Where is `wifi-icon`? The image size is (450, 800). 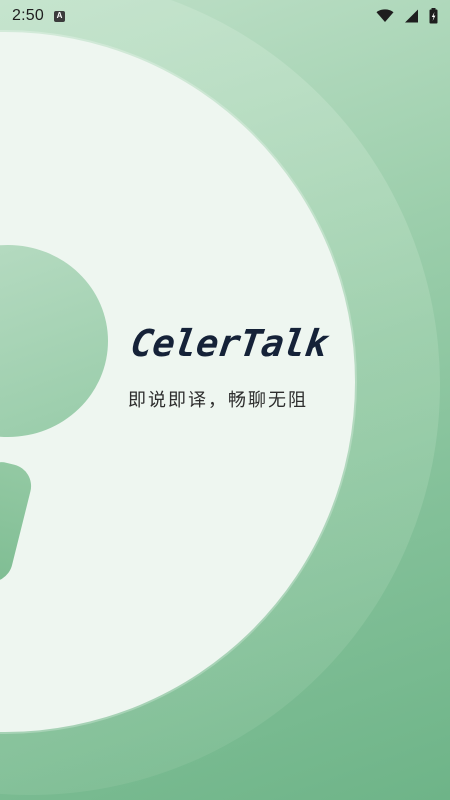 wifi-icon is located at coordinates (385, 16).